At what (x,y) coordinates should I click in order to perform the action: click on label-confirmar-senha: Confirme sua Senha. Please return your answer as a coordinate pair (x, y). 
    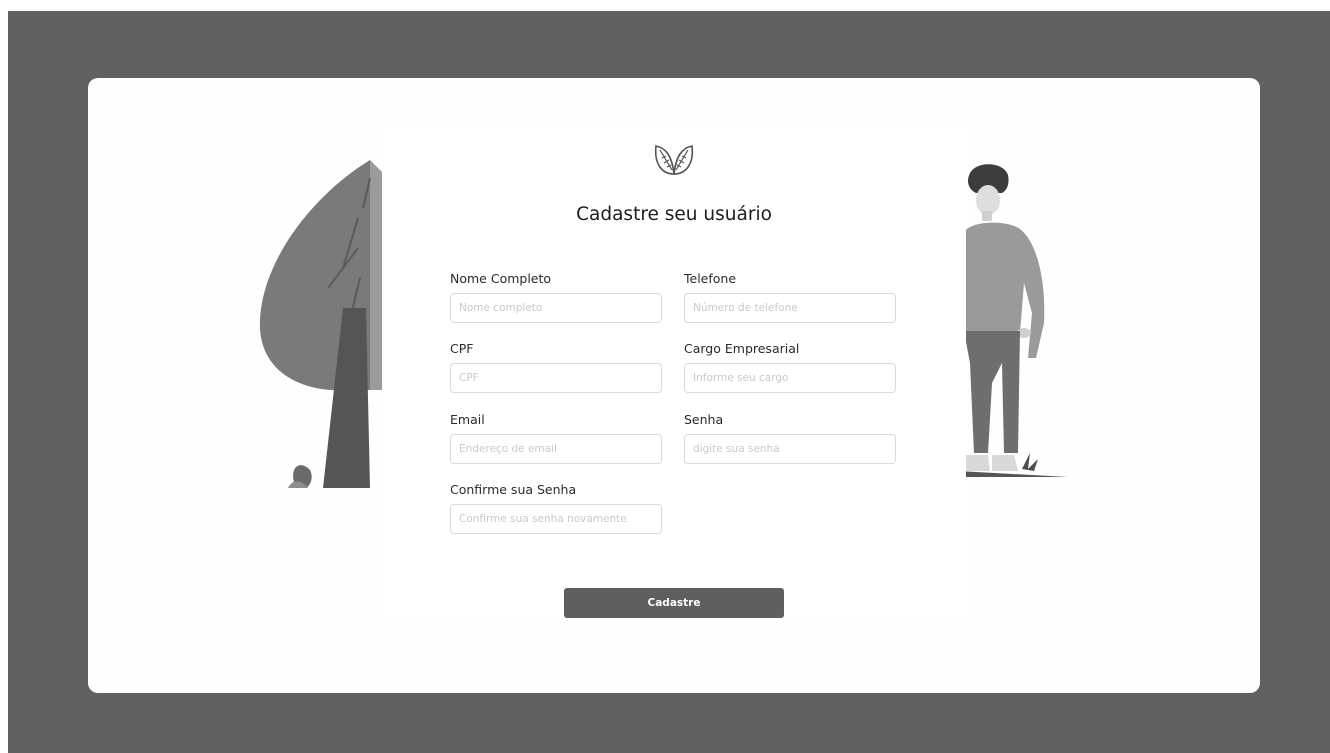
    Looking at the image, I should click on (513, 489).